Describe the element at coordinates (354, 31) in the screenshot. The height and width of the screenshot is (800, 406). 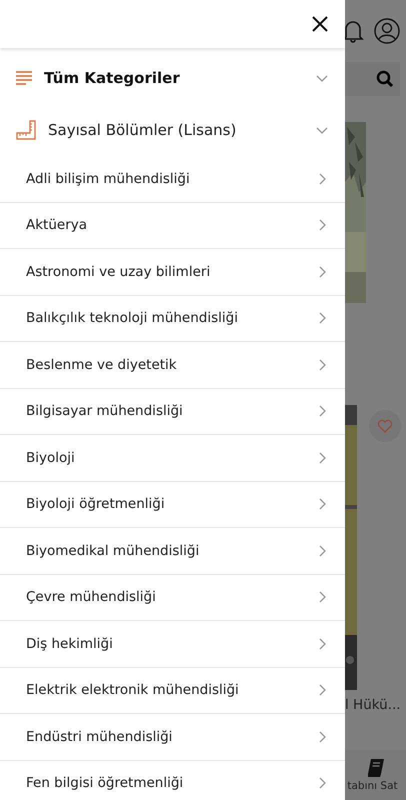
I see `bell-icon` at that location.